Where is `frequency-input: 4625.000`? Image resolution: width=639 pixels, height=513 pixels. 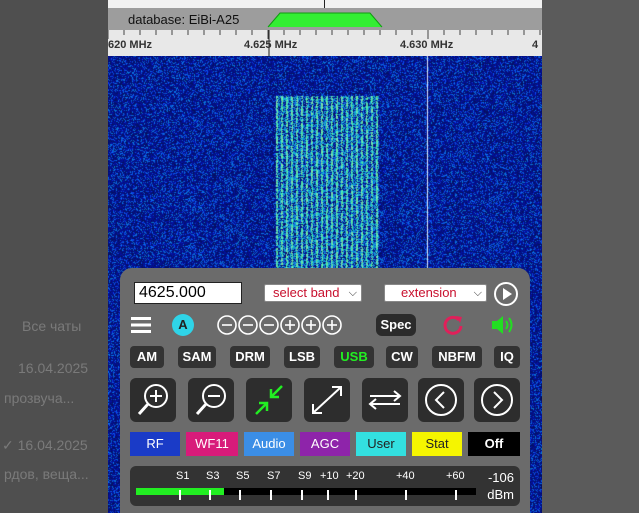 frequency-input: 4625.000 is located at coordinates (188, 293).